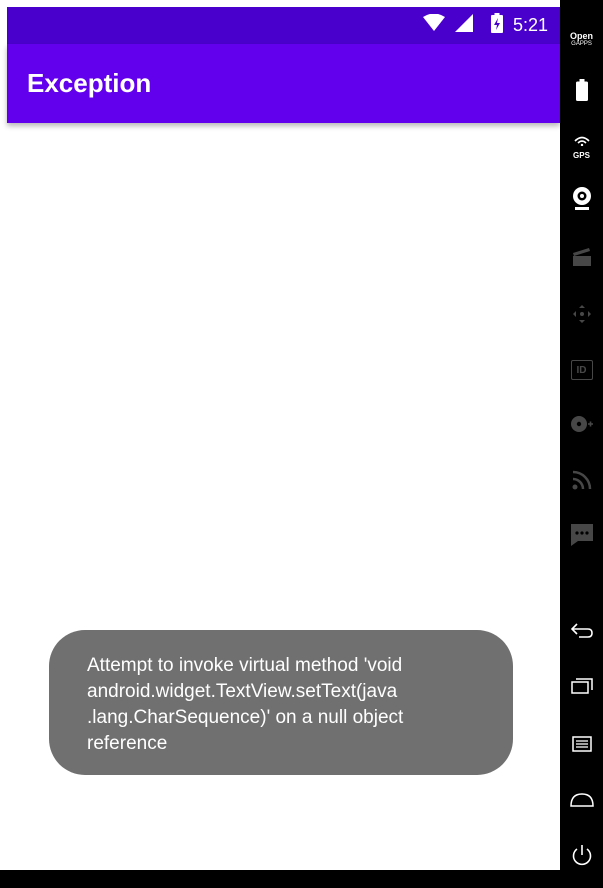 This screenshot has width=603, height=888. What do you see at coordinates (89, 83) in the screenshot?
I see `app-title: Exception` at bounding box center [89, 83].